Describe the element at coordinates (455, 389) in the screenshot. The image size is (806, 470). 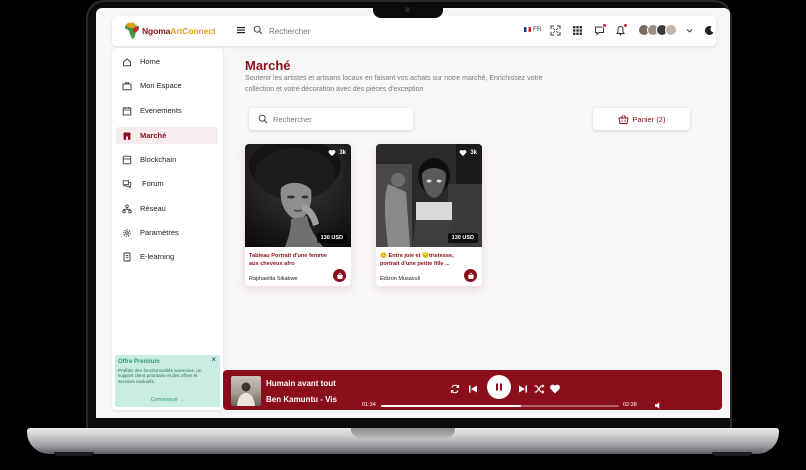
I see `repeat-icon` at that location.